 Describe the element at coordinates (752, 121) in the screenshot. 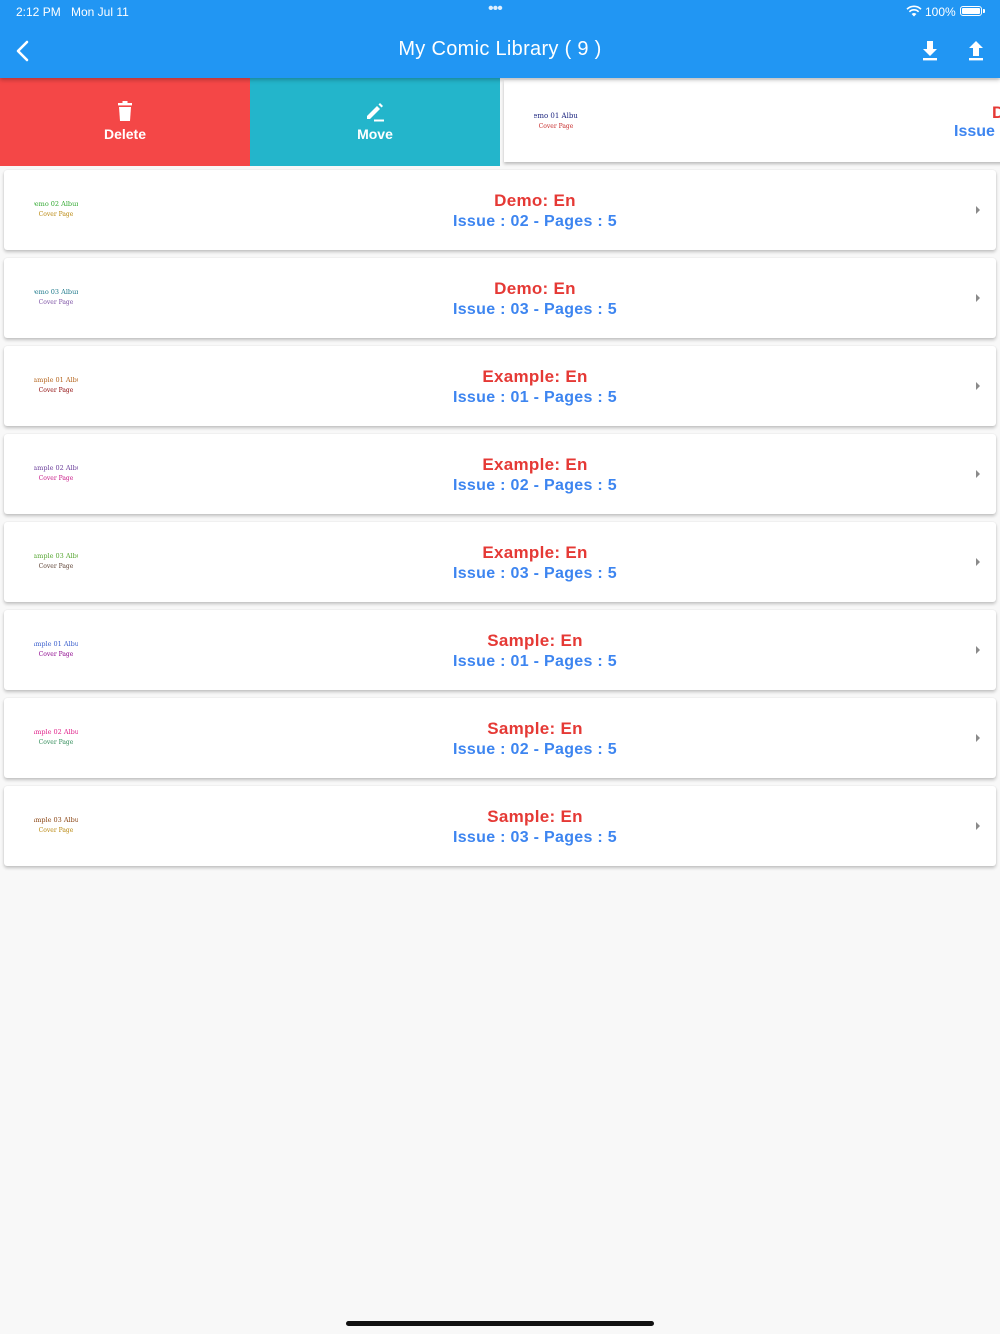

I see `comic-card-swiped: Demo 01 Album Cover Page D Issue` at that location.